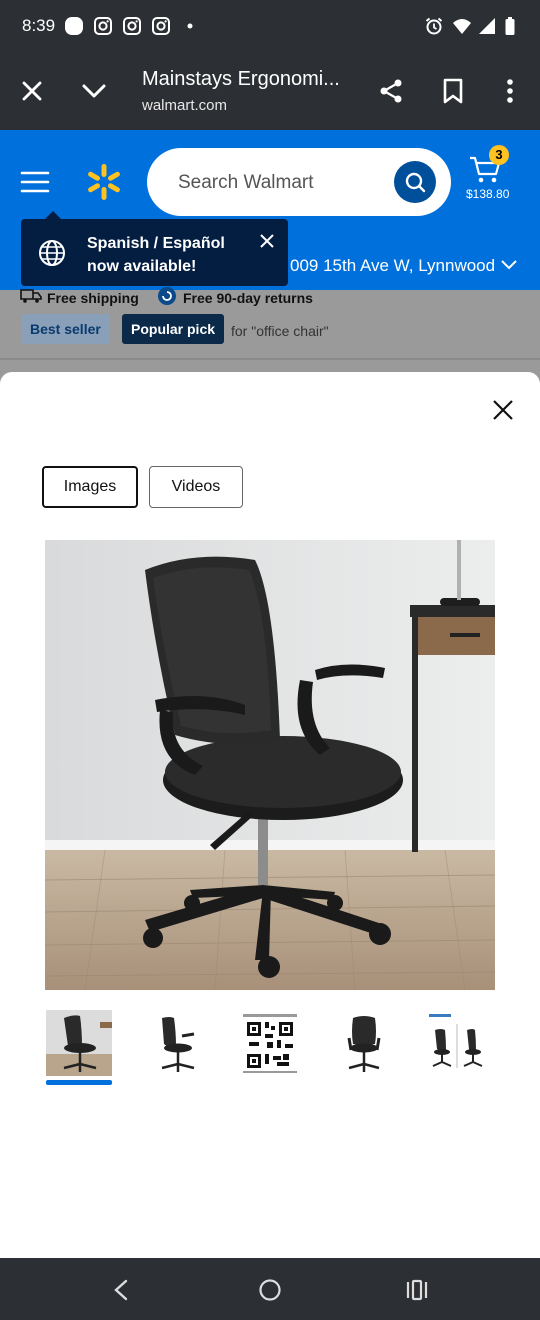 Image resolution: width=540 pixels, height=1320 pixels. What do you see at coordinates (462, 26) in the screenshot?
I see `wifi-icon` at bounding box center [462, 26].